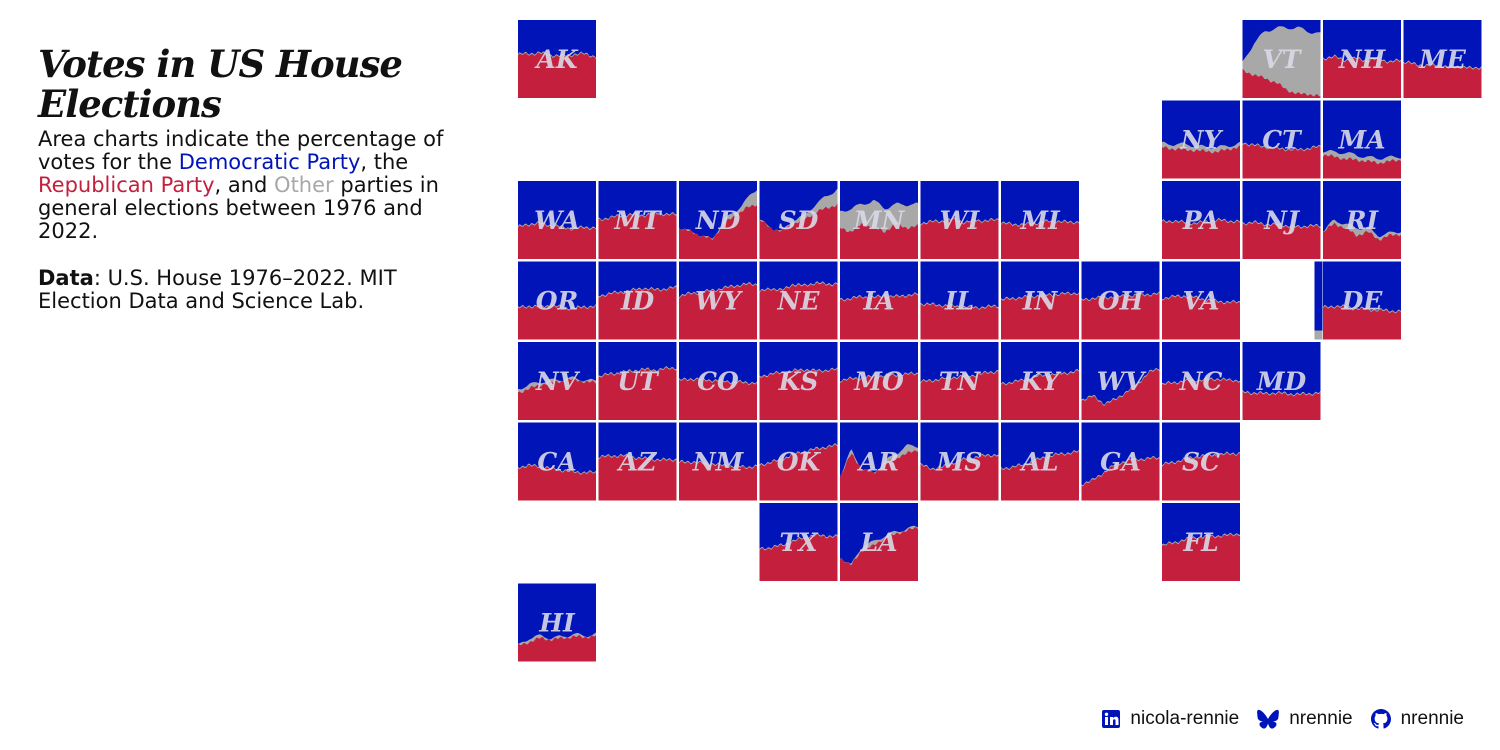  I want to click on state-label: SD, so click(799, 220).